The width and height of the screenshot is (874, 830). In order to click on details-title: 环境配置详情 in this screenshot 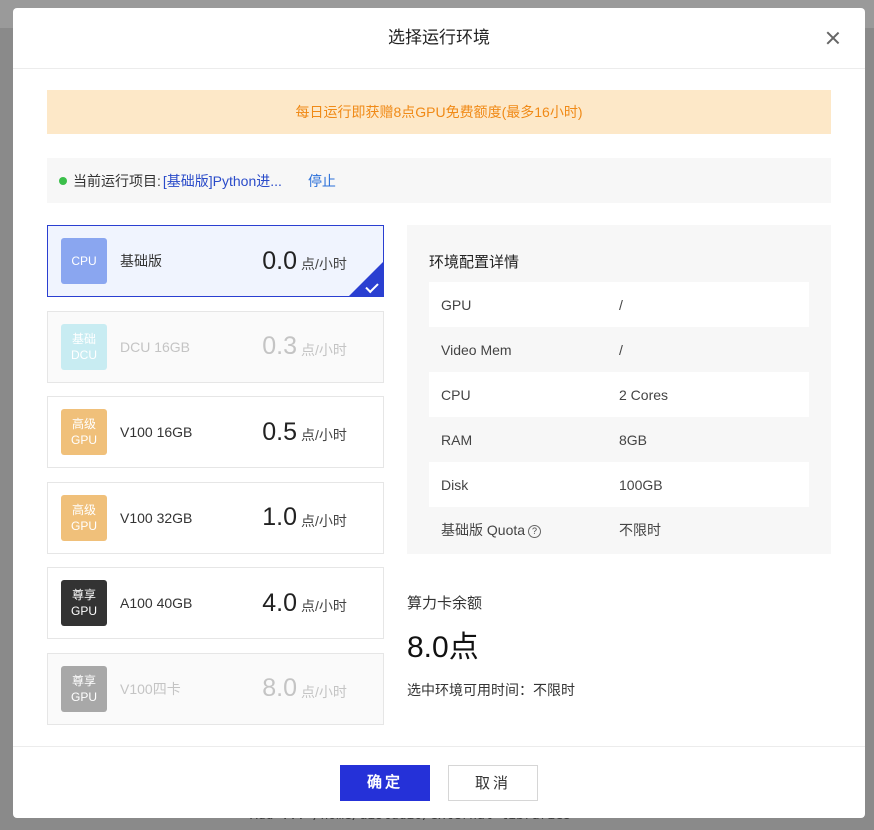, I will do `click(474, 262)`.